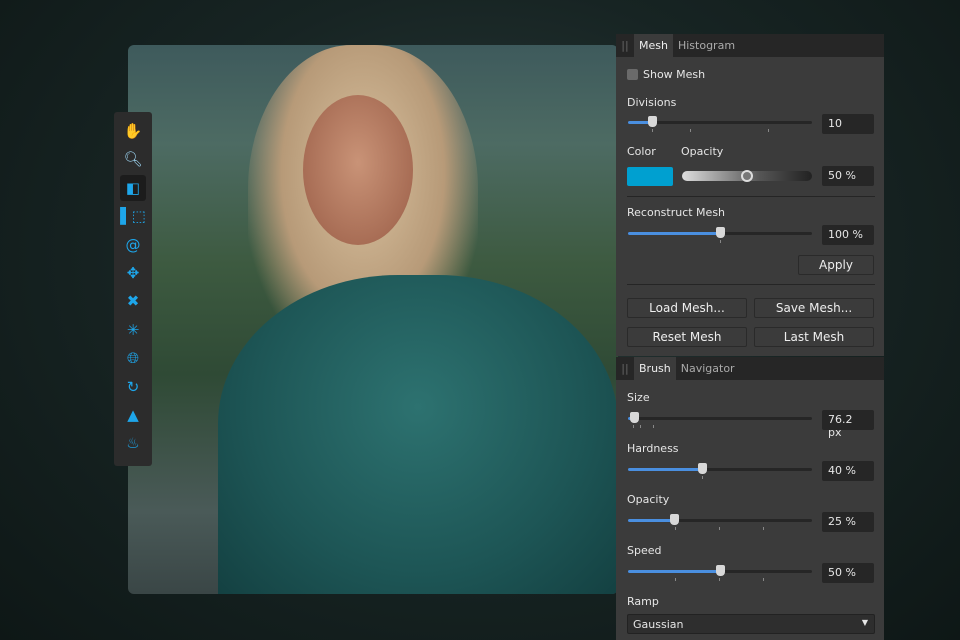 The height and width of the screenshot is (640, 960). What do you see at coordinates (133, 415) in the screenshot?
I see `freeze-tool-icon: ▲` at bounding box center [133, 415].